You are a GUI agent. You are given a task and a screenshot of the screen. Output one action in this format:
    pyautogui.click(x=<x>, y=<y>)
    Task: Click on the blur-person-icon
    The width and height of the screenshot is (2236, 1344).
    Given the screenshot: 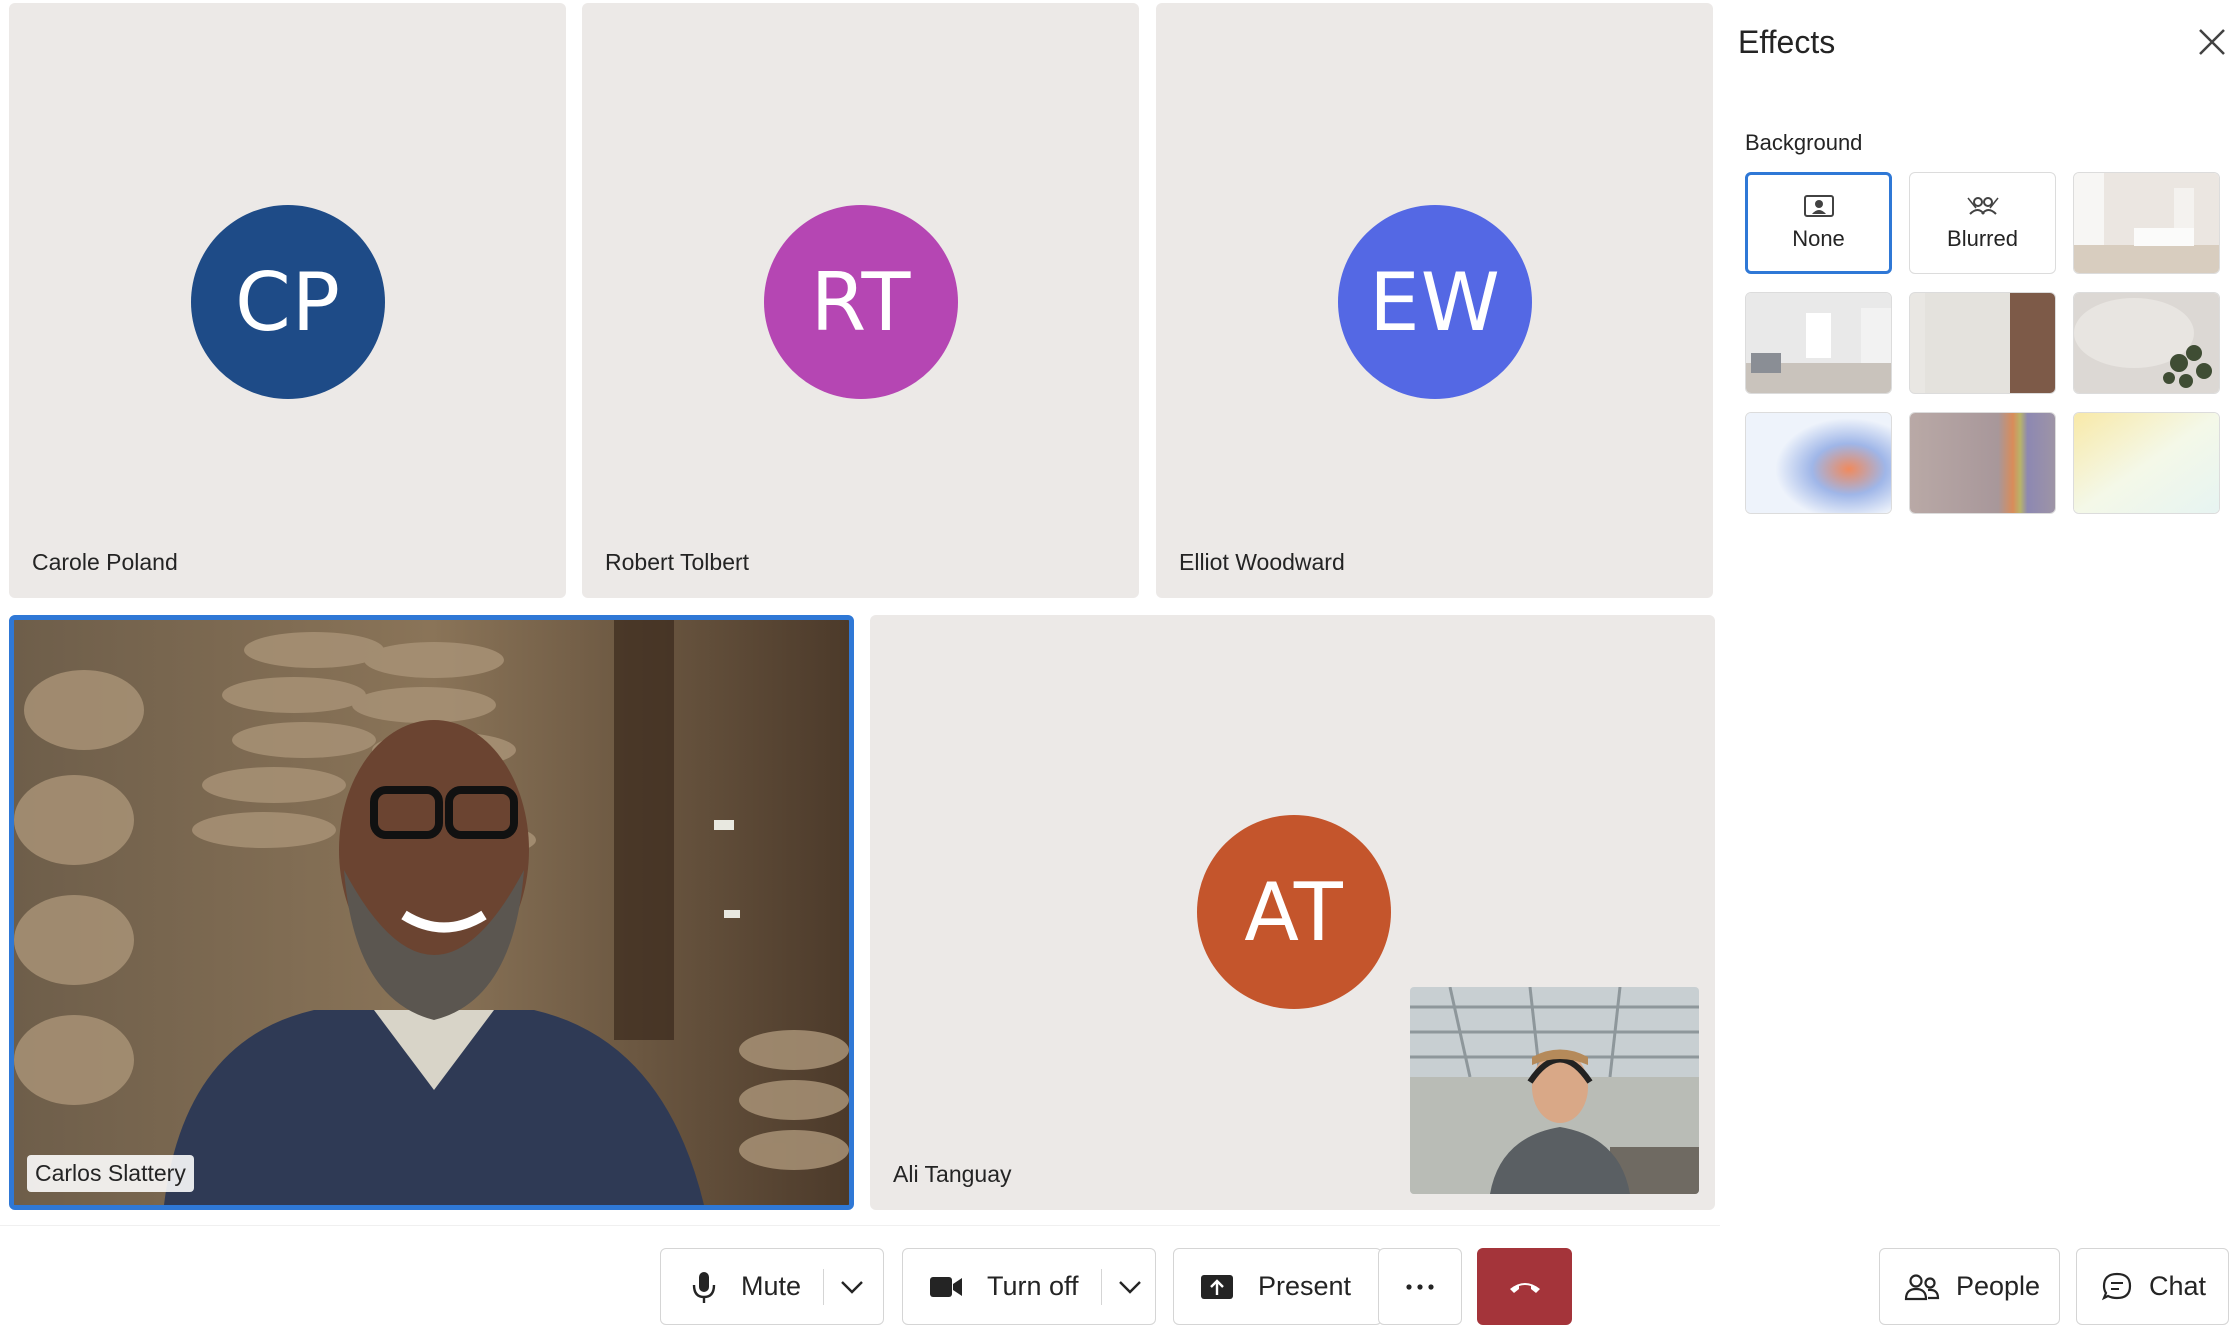 What is the action you would take?
    pyautogui.click(x=1982, y=206)
    